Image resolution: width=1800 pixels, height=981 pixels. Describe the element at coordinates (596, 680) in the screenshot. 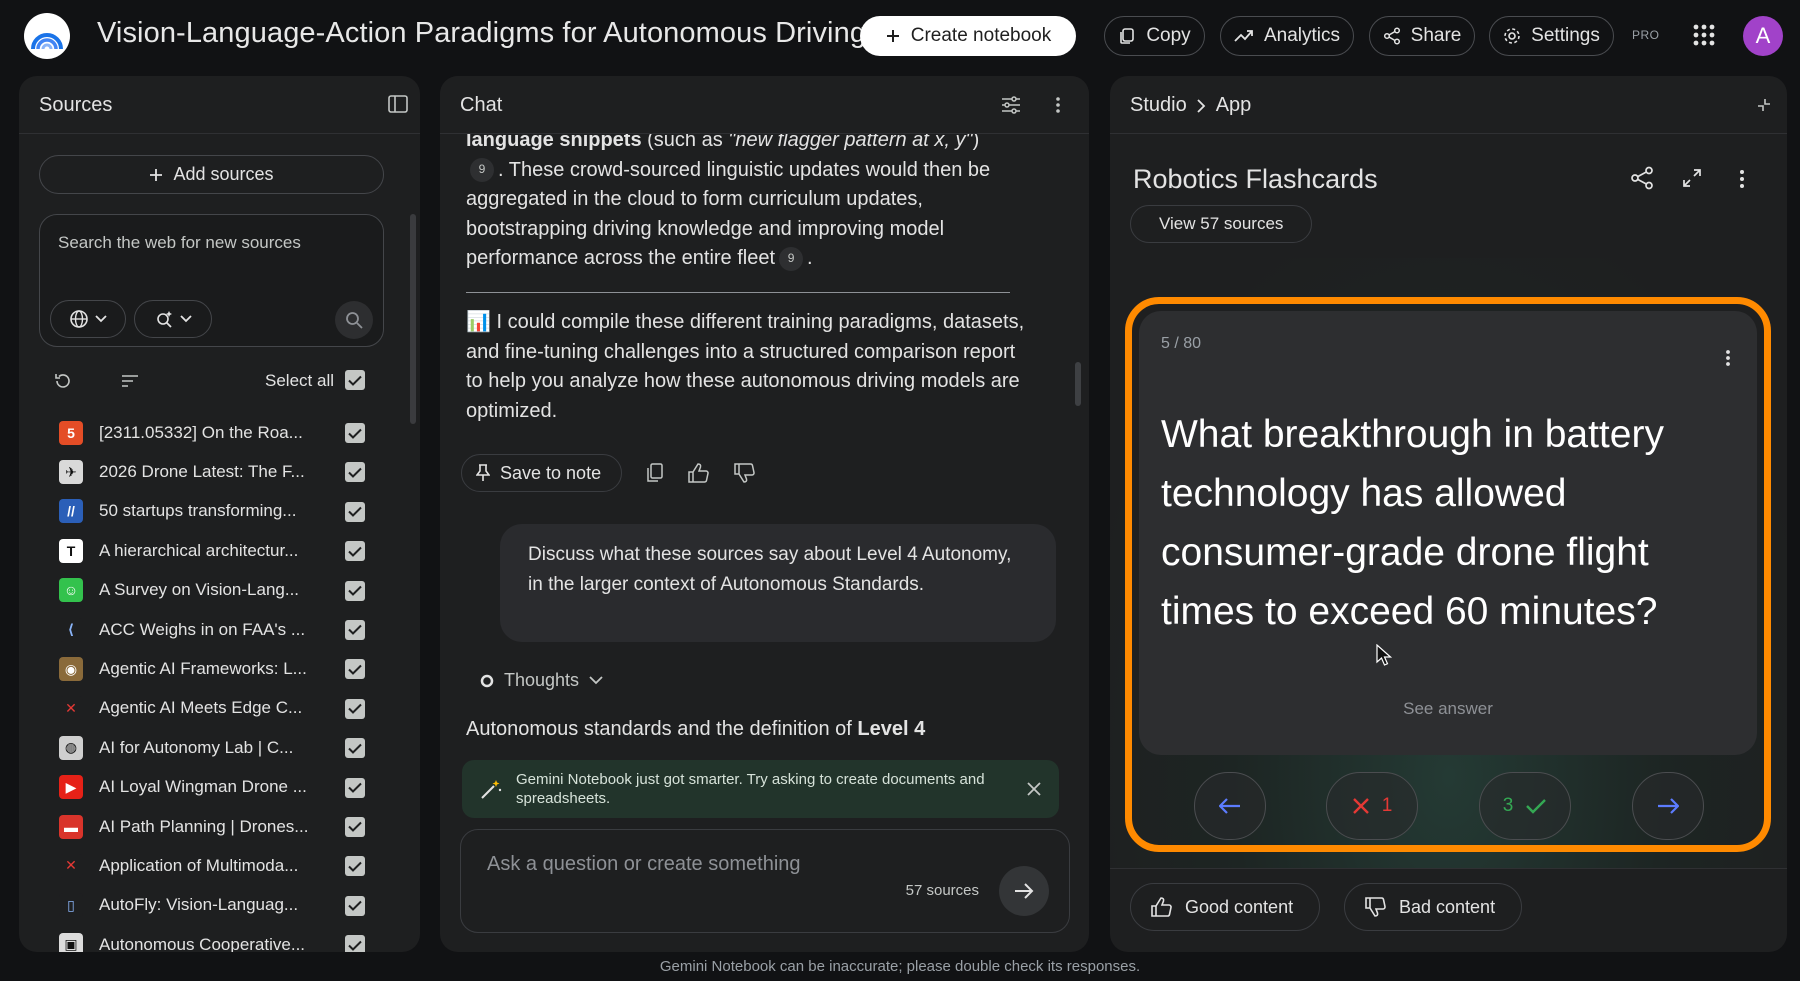

I see `chevron-down-icon` at that location.